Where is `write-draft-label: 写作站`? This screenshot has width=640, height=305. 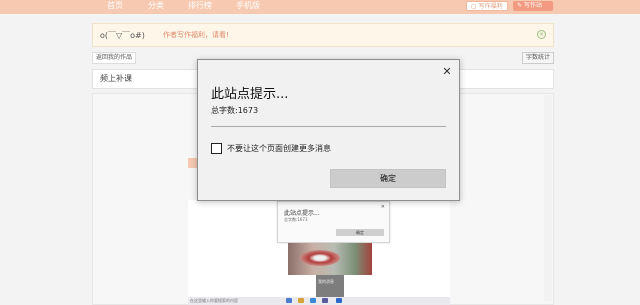 write-draft-label: 写作站 is located at coordinates (532, 5).